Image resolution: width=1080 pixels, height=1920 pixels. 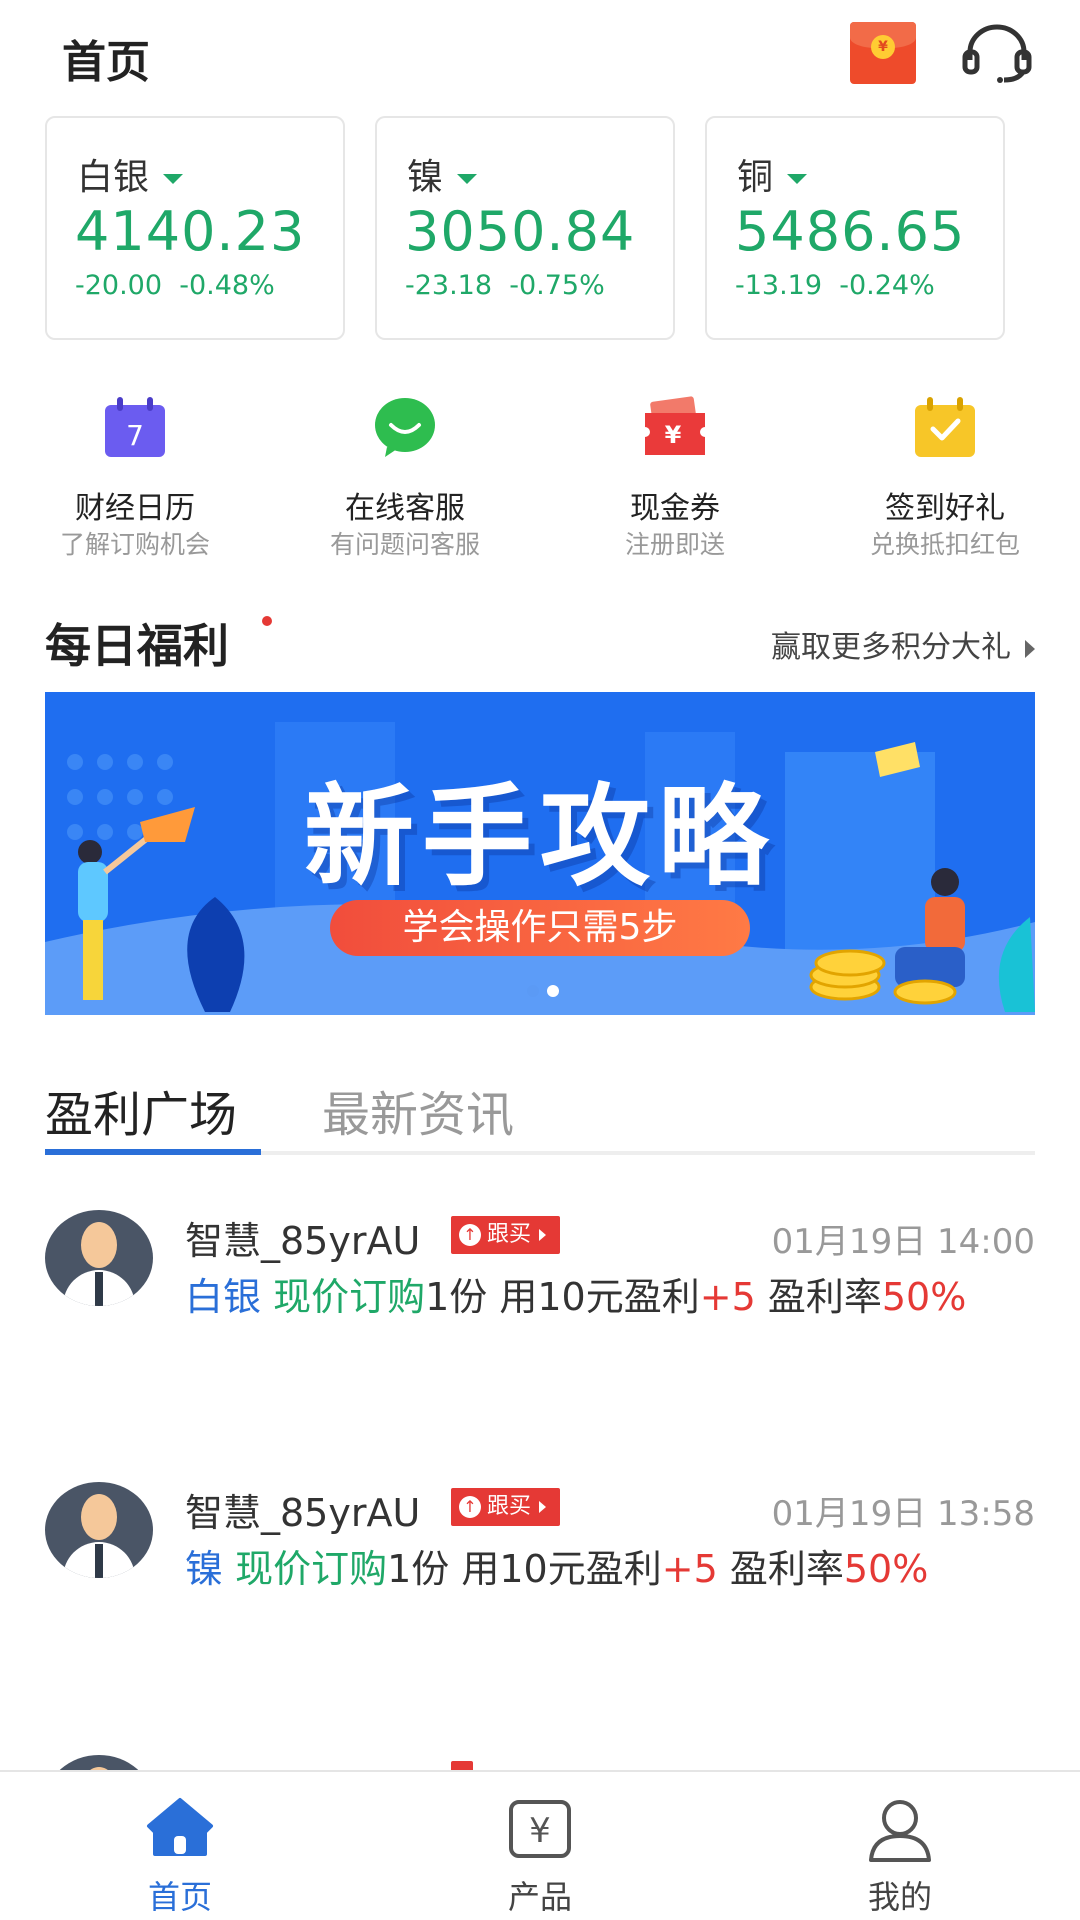 I want to click on pager-dot-active, so click(x=553, y=991).